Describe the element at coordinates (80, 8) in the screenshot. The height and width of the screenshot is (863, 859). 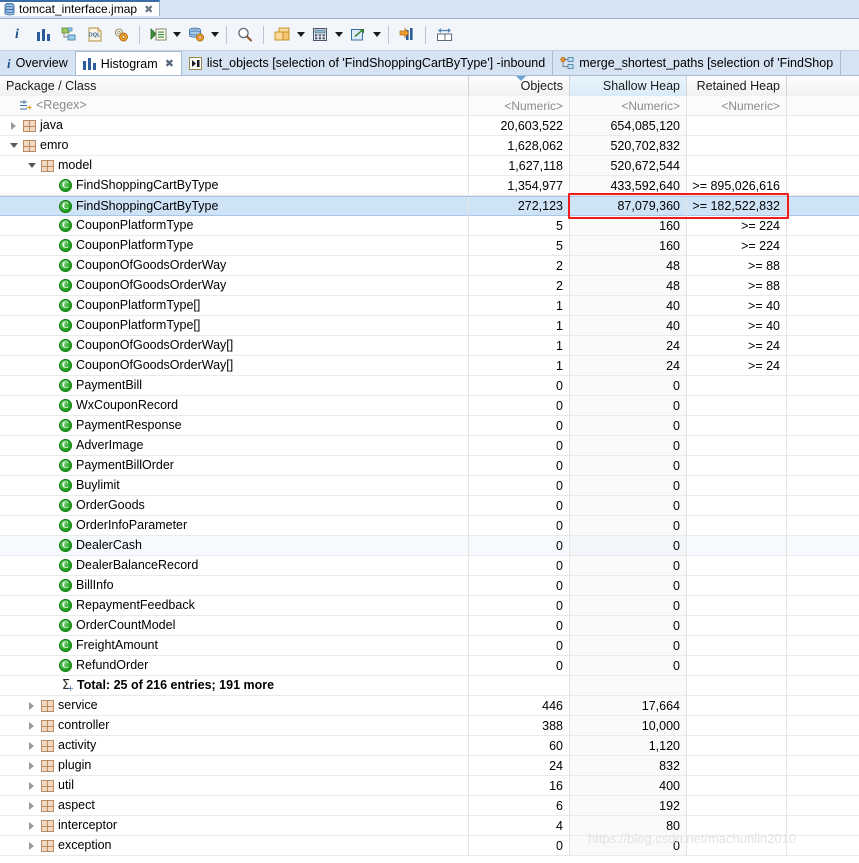
I see `editor-tab-jmap: tomcat_interface.jmap ✖` at that location.